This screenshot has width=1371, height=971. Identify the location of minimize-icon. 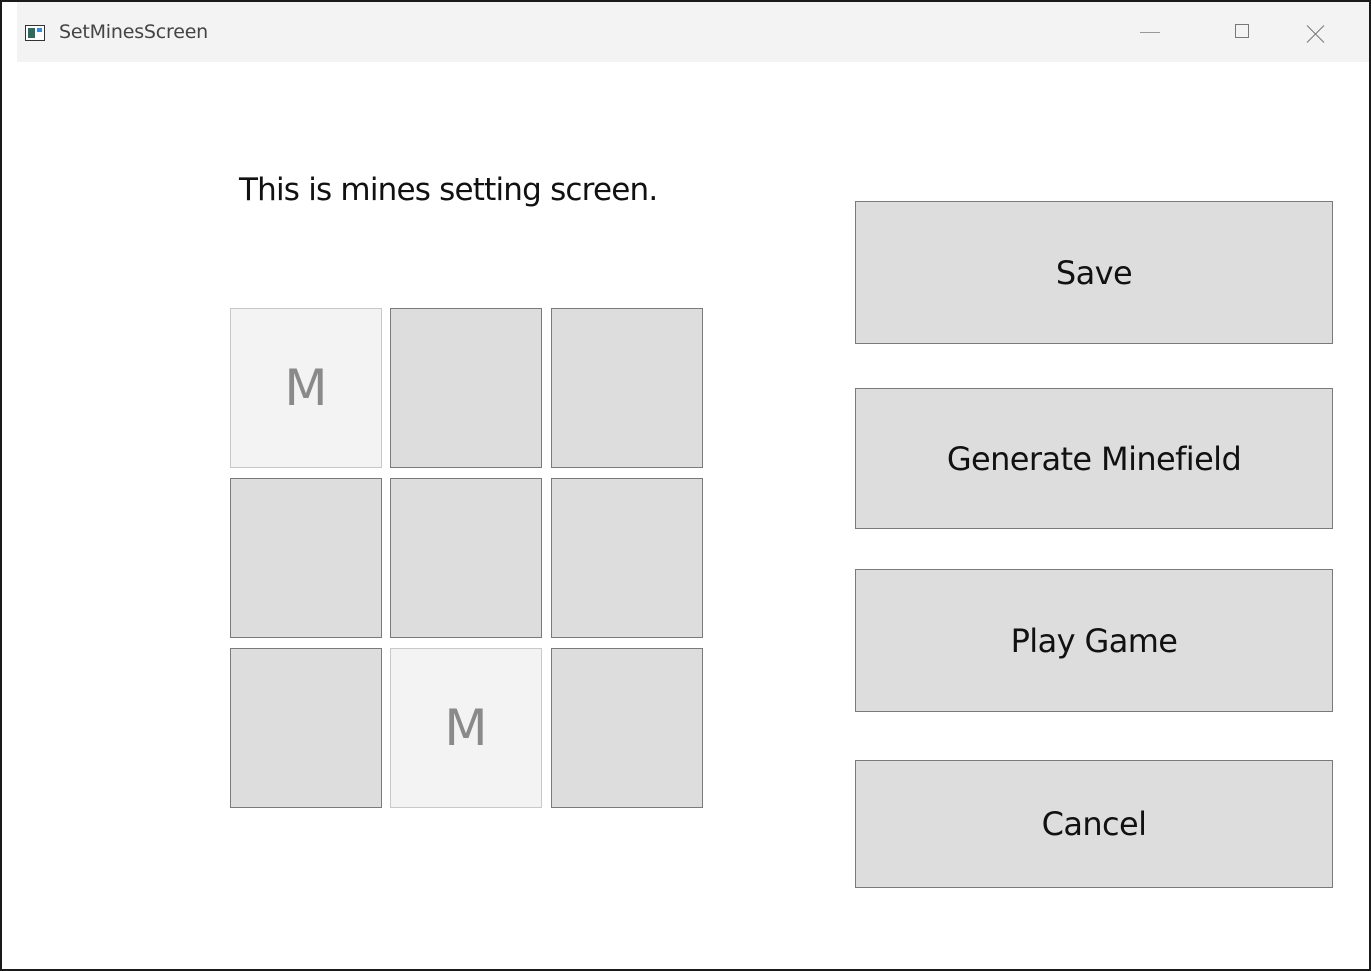
(1150, 32).